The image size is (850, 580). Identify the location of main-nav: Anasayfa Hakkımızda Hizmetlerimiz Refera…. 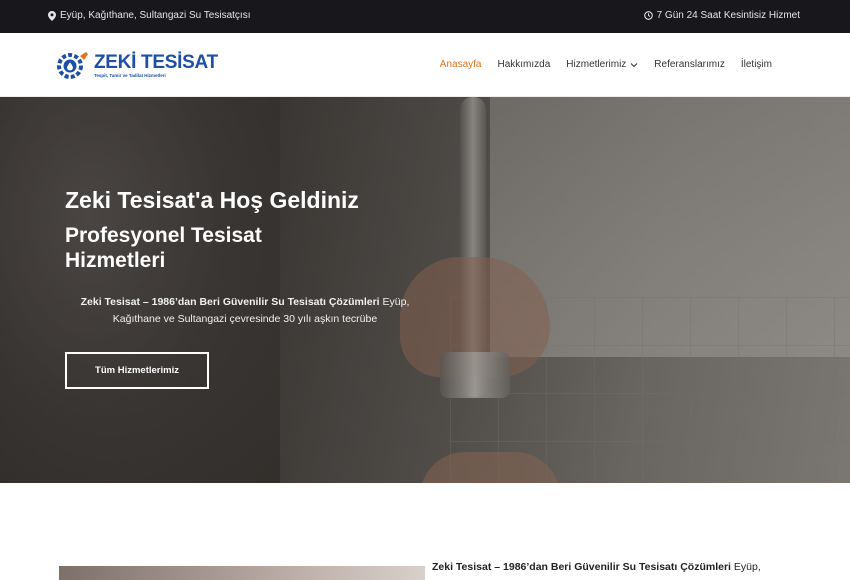
(606, 64).